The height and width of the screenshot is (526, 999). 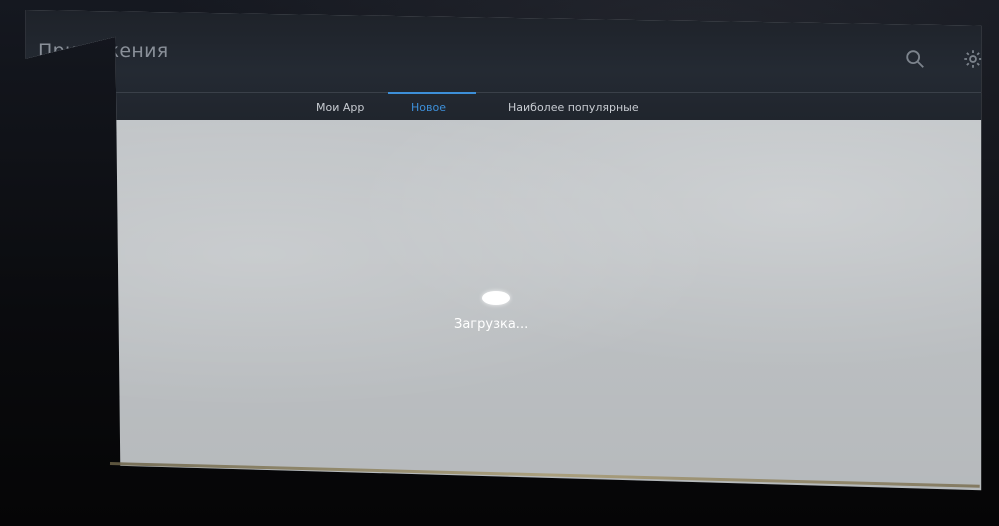 I want to click on search-icon, so click(x=915, y=59).